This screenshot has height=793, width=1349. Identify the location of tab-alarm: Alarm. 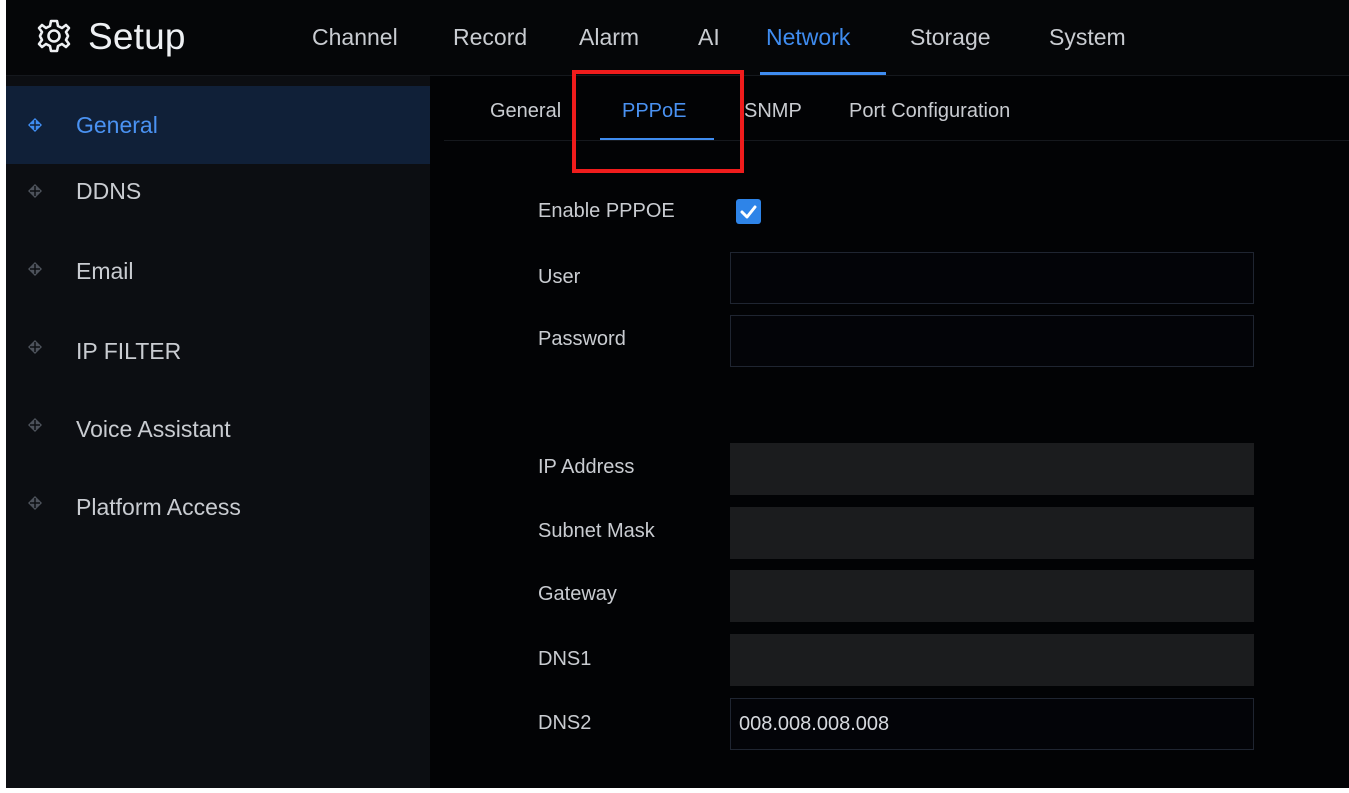
(609, 37).